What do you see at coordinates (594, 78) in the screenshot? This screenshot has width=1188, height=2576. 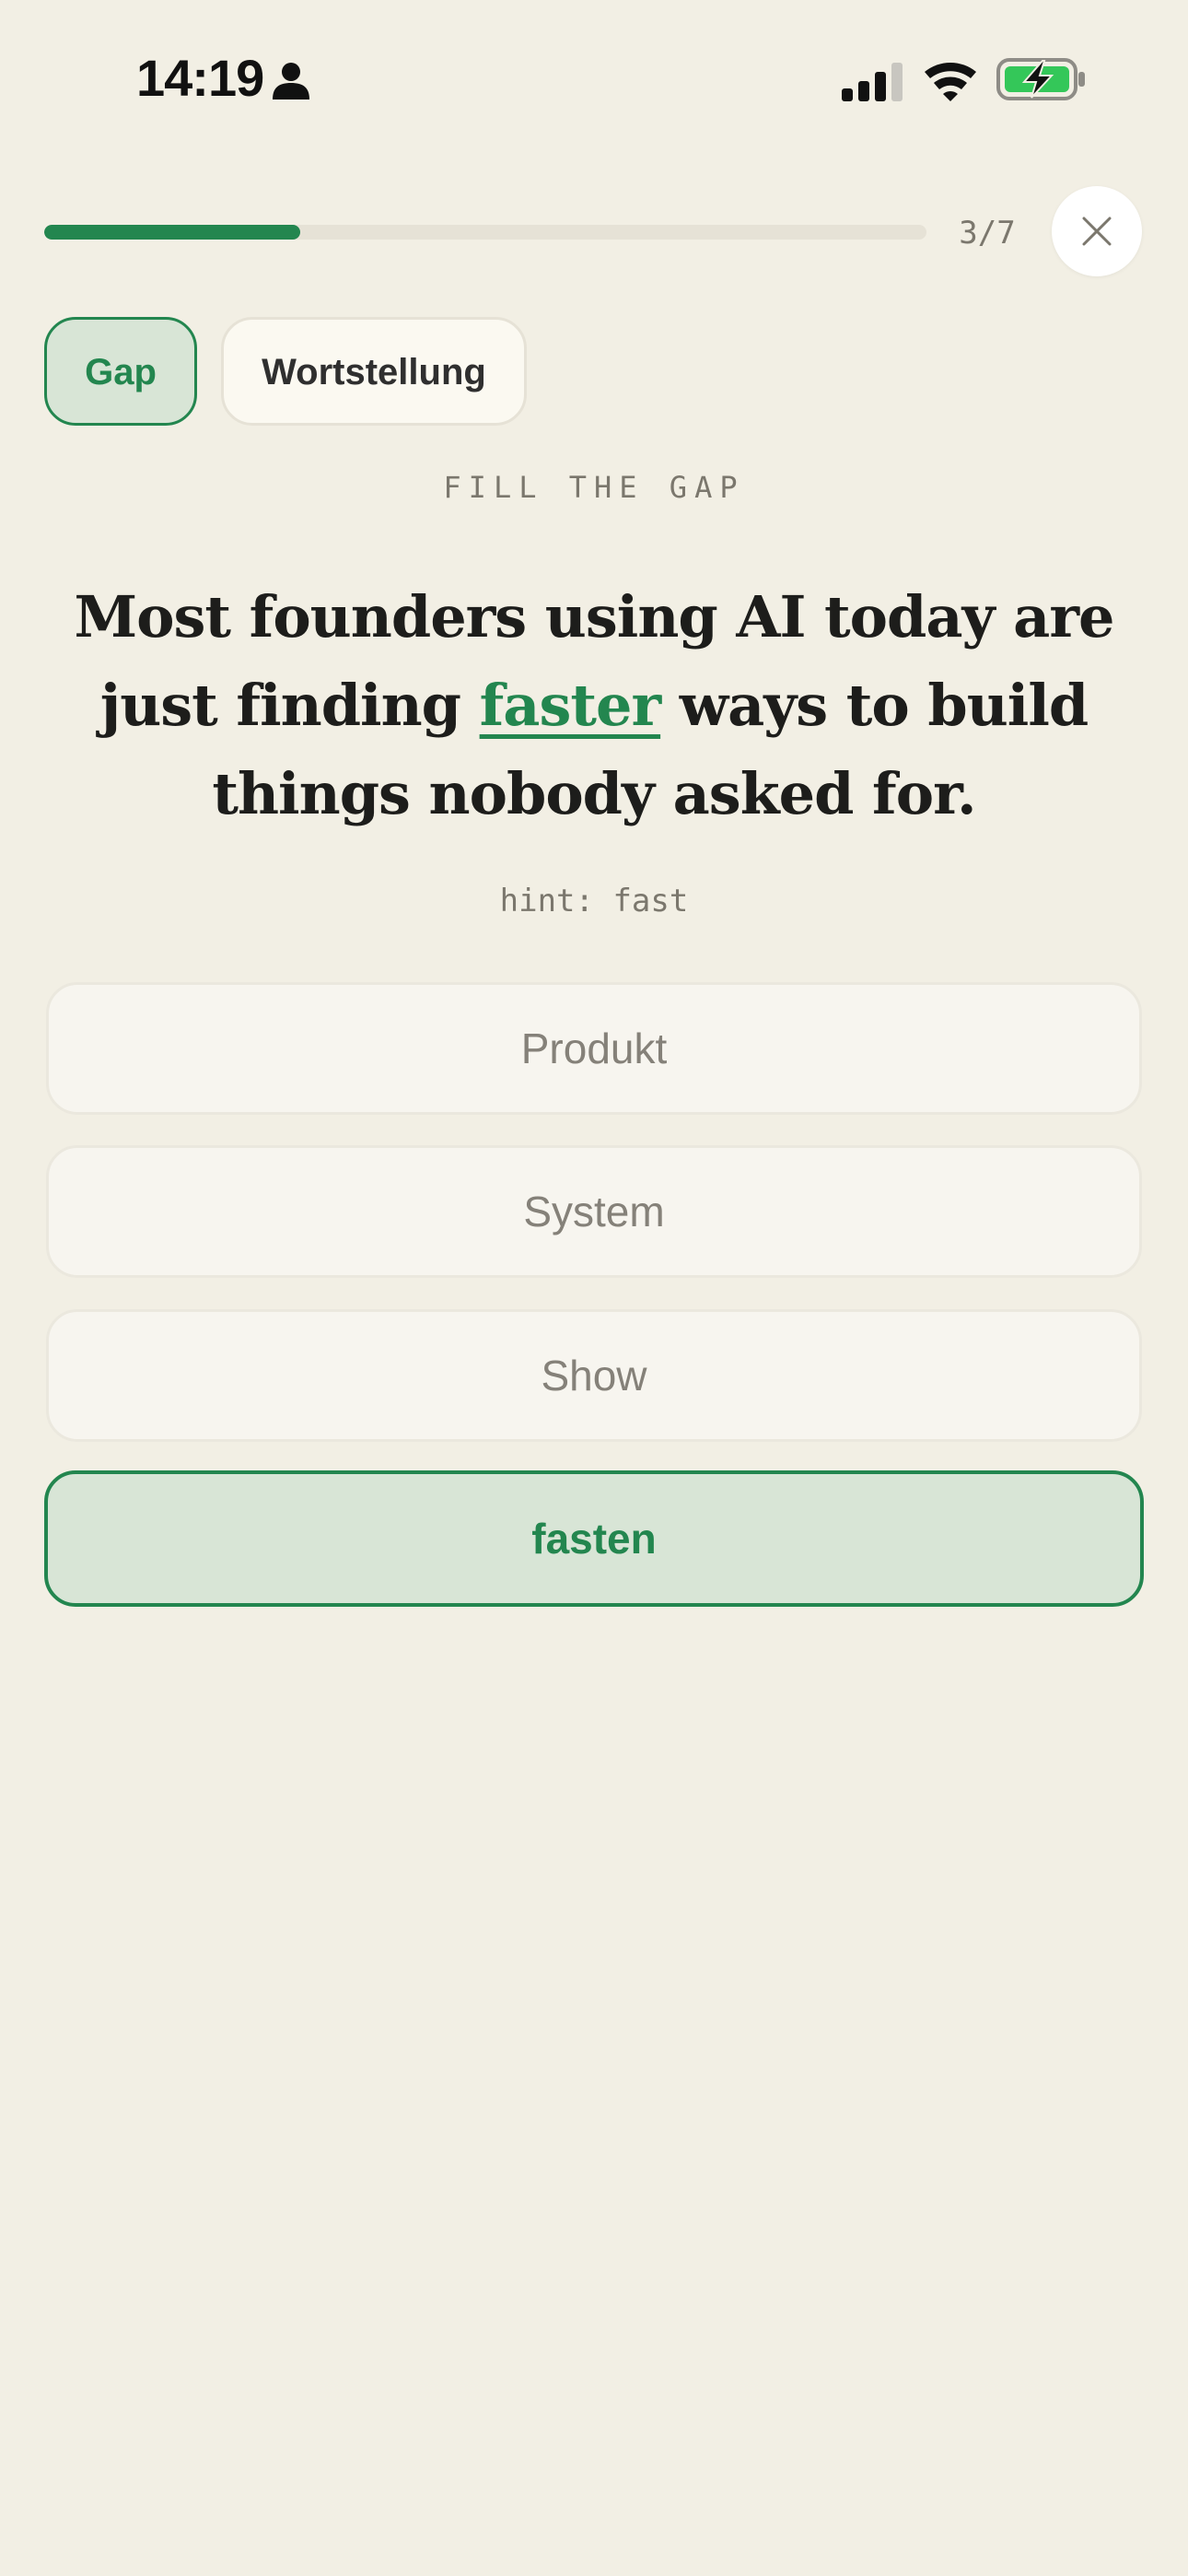 I see `status-bar: 14:19` at bounding box center [594, 78].